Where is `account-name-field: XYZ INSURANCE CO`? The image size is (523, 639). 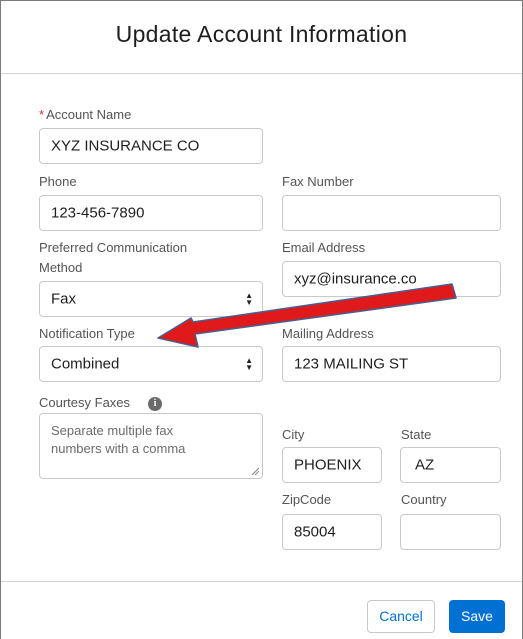
account-name-field: XYZ INSURANCE CO is located at coordinates (151, 146).